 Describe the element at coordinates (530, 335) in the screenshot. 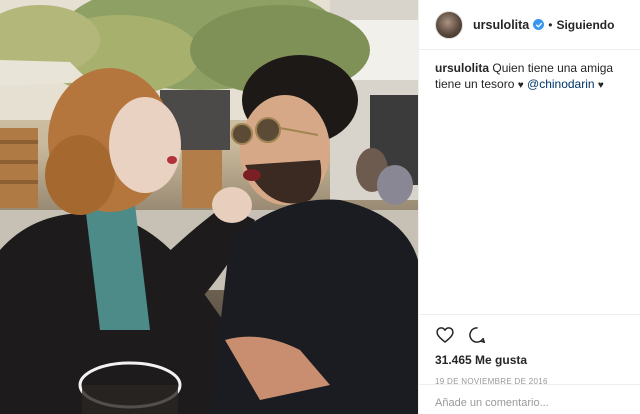

I see `action-icons` at that location.